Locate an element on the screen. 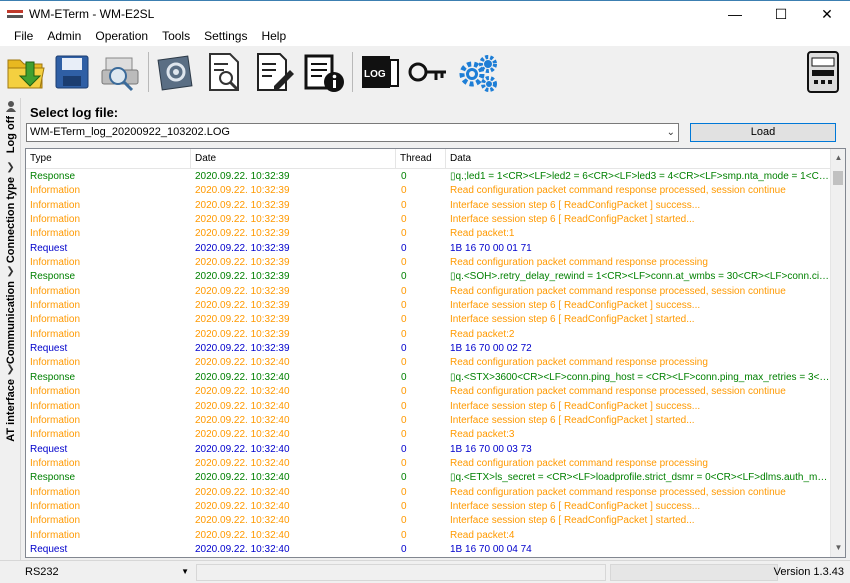 The image size is (850, 583). menu-operation: Operation is located at coordinates (121, 36).